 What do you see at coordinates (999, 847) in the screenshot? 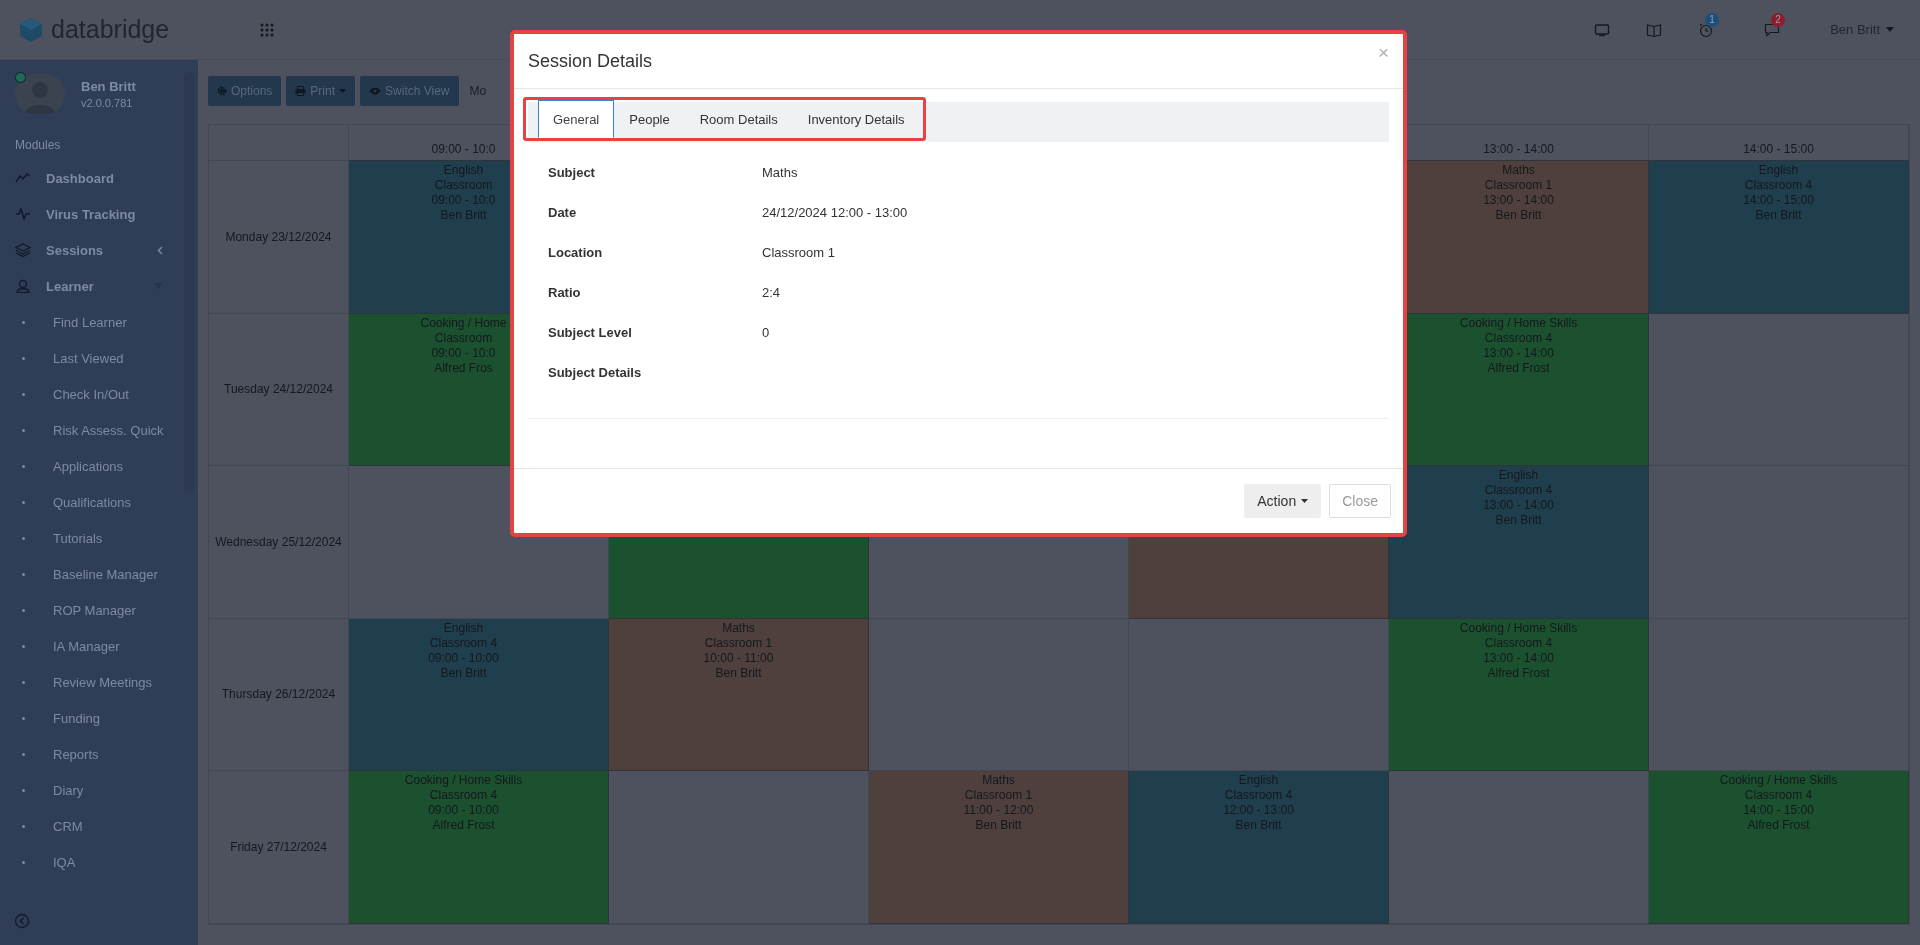
I see `session-block: Maths Classroom 1 11:00 - 12:00 Ben Britt` at bounding box center [999, 847].